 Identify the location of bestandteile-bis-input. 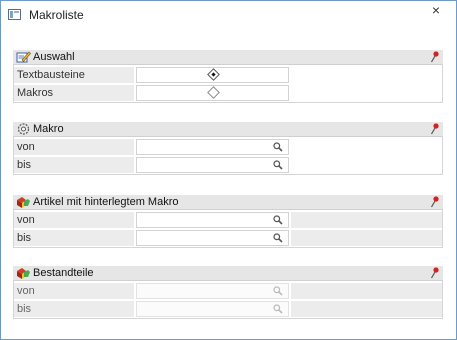
(212, 309).